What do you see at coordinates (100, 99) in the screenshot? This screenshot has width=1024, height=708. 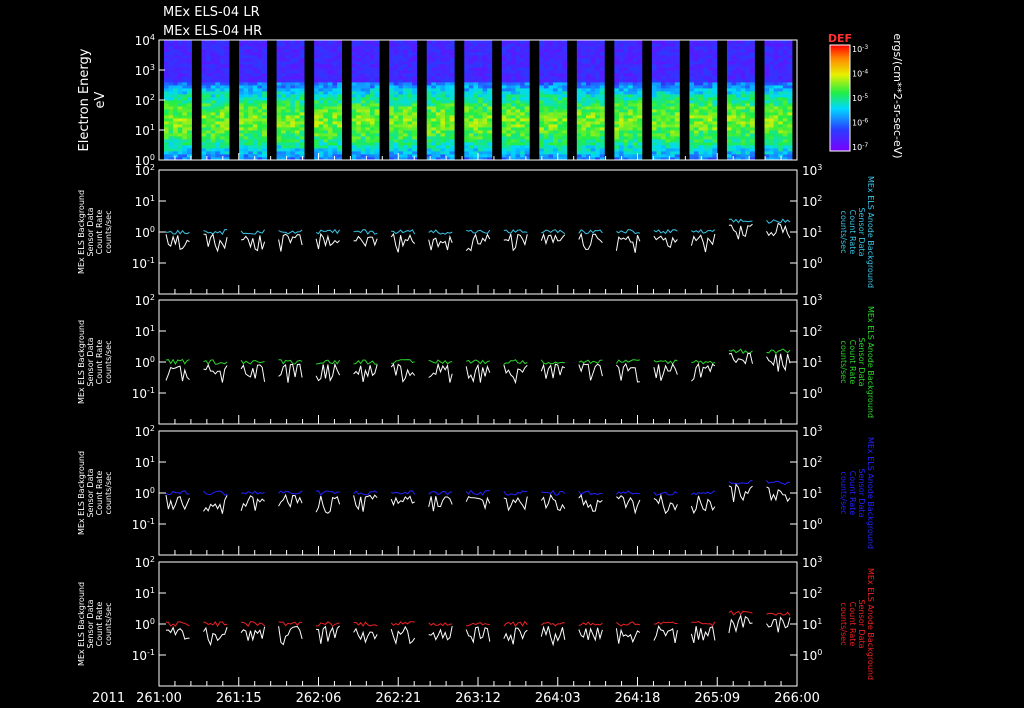 I see `spectrogram-ylabel-unit: eV` at bounding box center [100, 99].